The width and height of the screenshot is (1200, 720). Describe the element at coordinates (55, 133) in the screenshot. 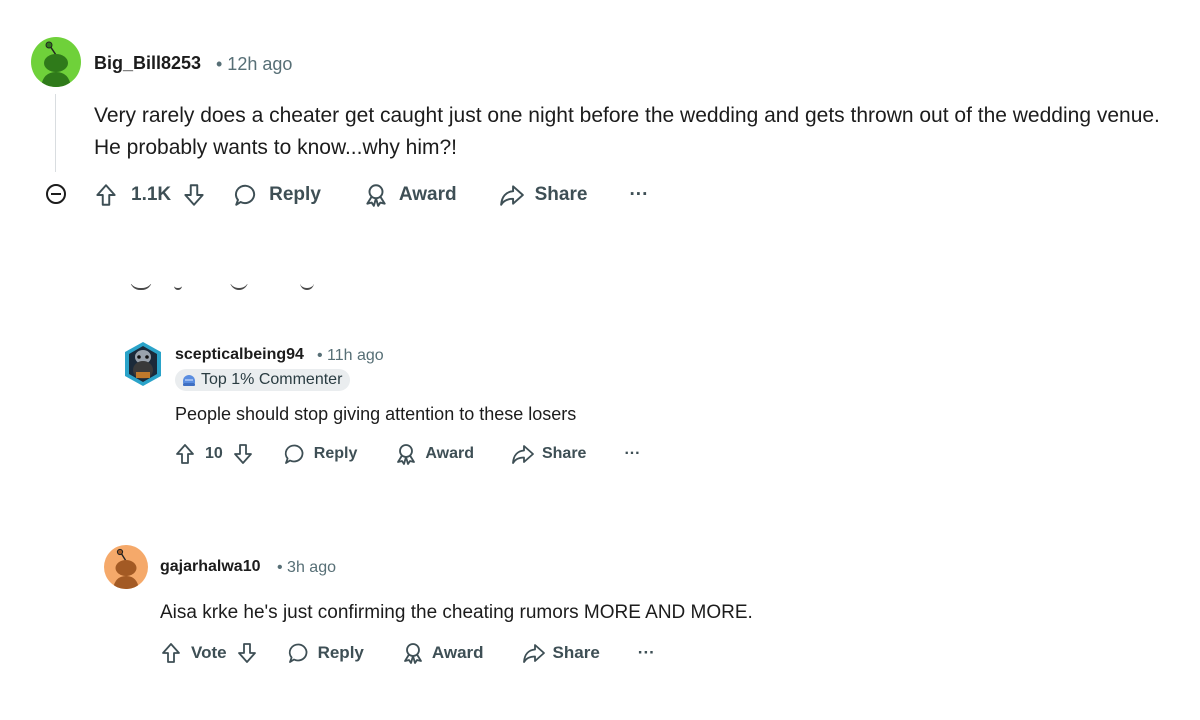

I see `thread-line` at that location.